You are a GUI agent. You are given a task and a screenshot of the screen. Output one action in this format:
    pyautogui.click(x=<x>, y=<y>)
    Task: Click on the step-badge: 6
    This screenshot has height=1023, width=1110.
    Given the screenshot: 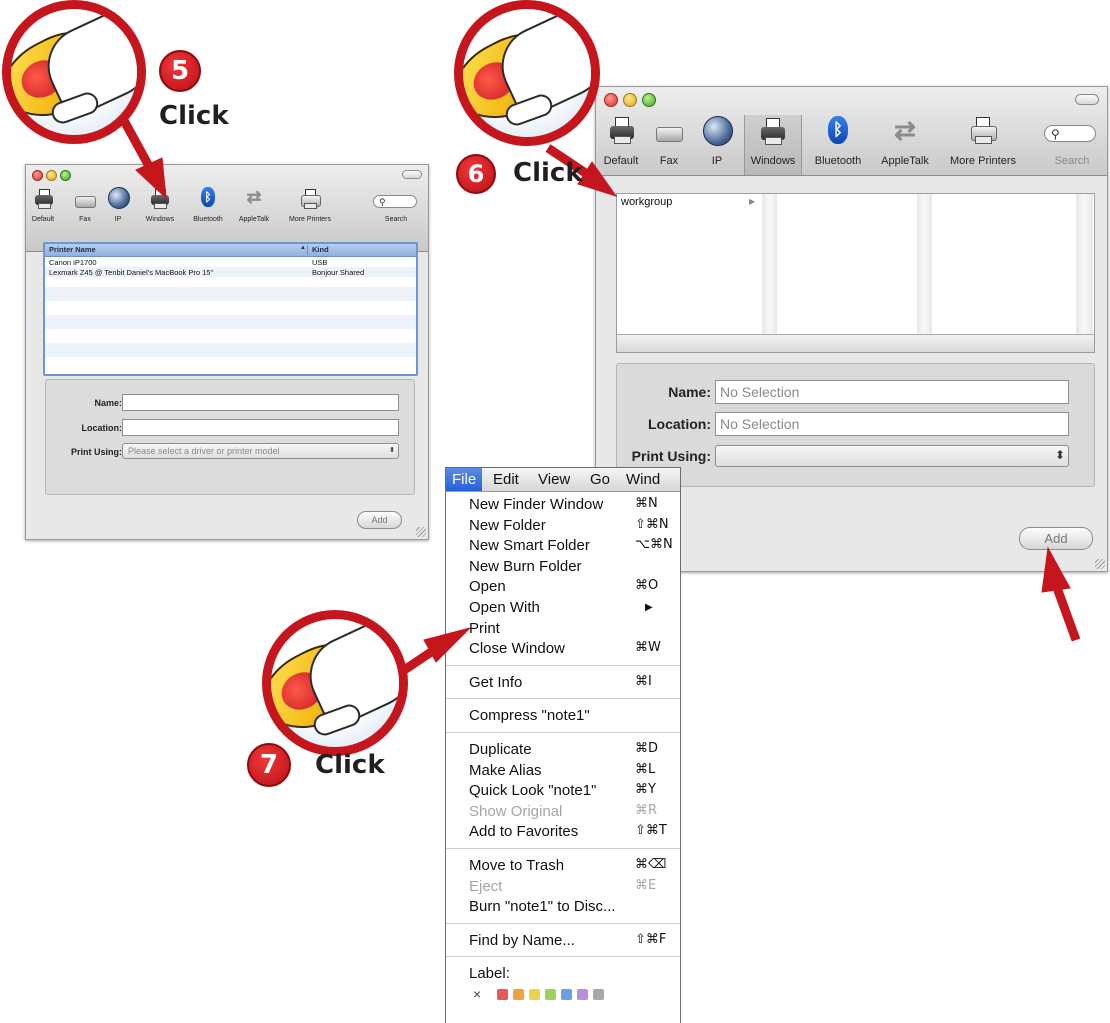 What is the action you would take?
    pyautogui.click(x=476, y=174)
    